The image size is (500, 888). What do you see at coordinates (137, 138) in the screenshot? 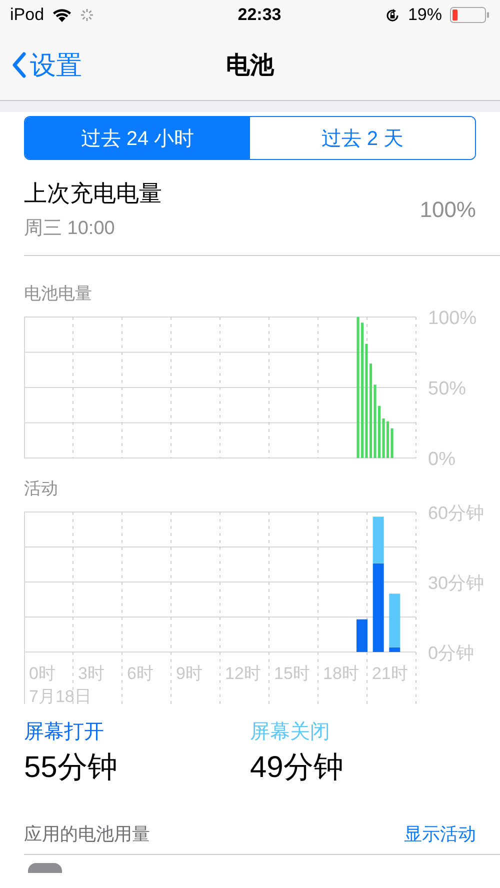
I see `segment-tab: 过去 24 小时` at bounding box center [137, 138].